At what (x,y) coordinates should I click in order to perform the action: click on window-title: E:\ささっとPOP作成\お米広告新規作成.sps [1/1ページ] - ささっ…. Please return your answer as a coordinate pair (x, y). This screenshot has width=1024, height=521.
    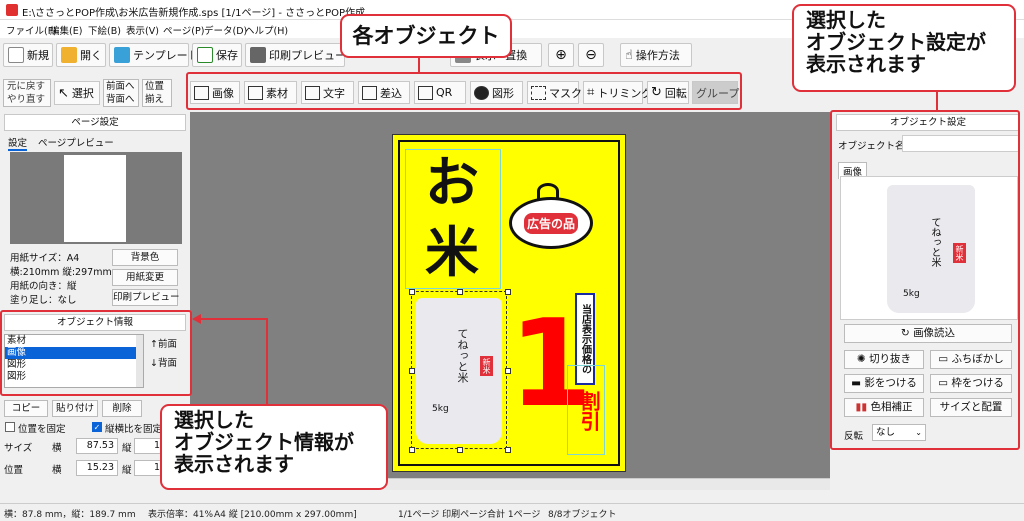
    Looking at the image, I should click on (194, 13).